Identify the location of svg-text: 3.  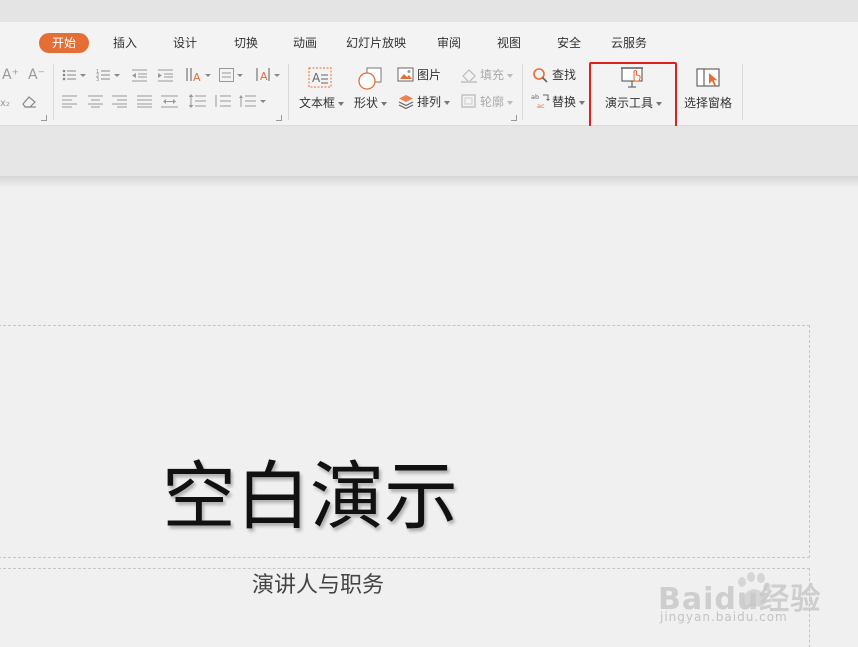
(97, 79).